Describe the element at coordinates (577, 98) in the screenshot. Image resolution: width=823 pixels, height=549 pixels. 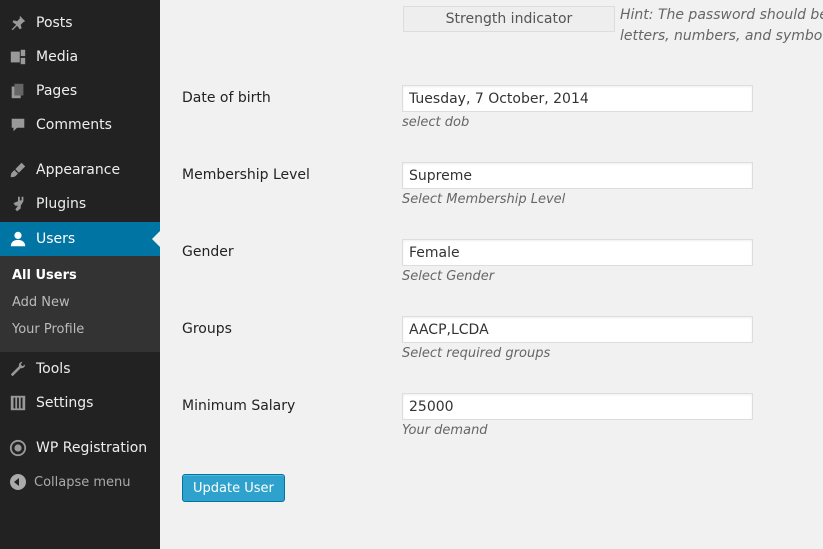
I see `dob-input` at that location.